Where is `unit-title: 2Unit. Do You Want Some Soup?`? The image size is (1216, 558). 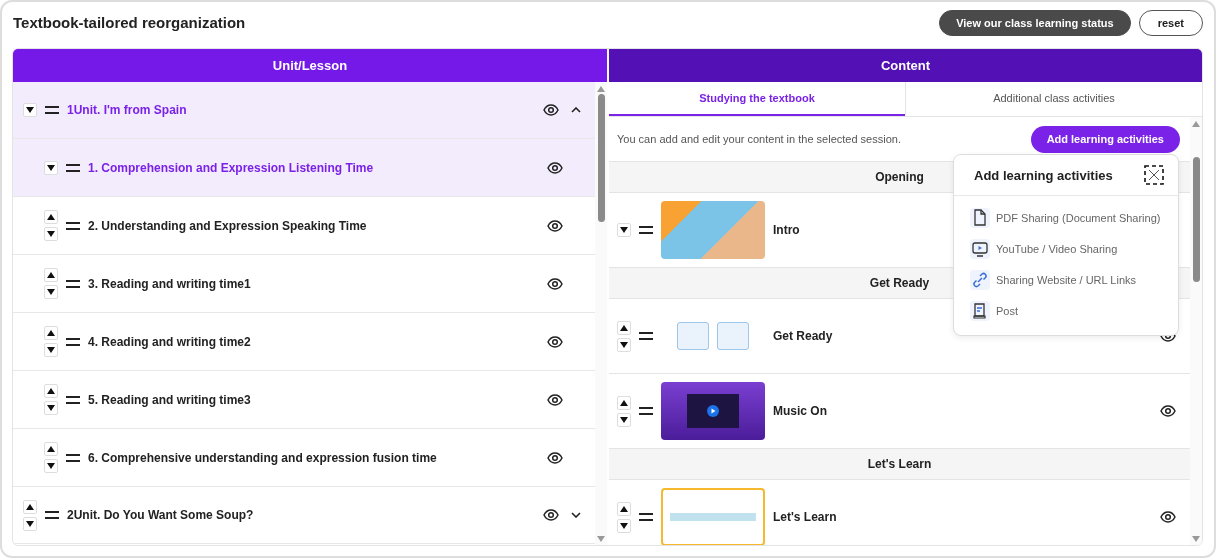
unit-title: 2Unit. Do You Want Some Soup? is located at coordinates (161, 515).